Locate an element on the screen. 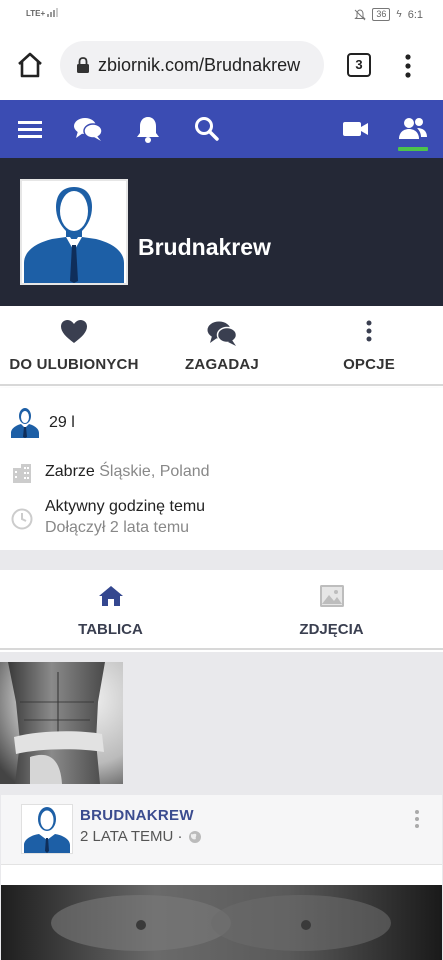 Image resolution: width=443 pixels, height=960 pixels. chat-button: ZAGADAJ is located at coordinates (222, 346).